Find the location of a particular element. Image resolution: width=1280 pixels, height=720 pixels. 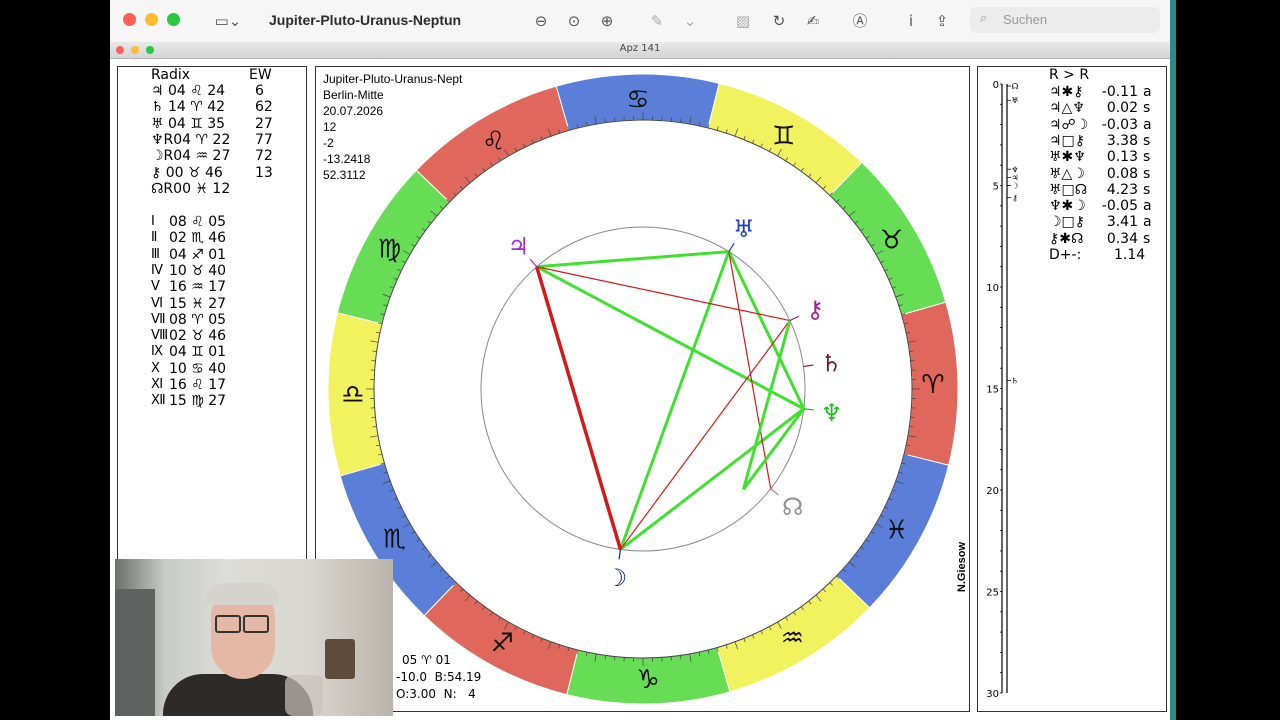

house-cusp: 15 ♓ 27 is located at coordinates (198, 303).